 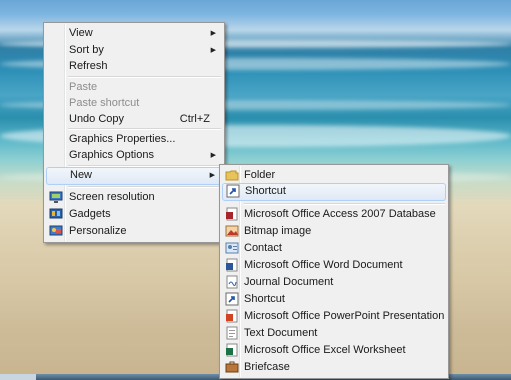 I want to click on bitmap-image-icon, so click(x=232, y=231).